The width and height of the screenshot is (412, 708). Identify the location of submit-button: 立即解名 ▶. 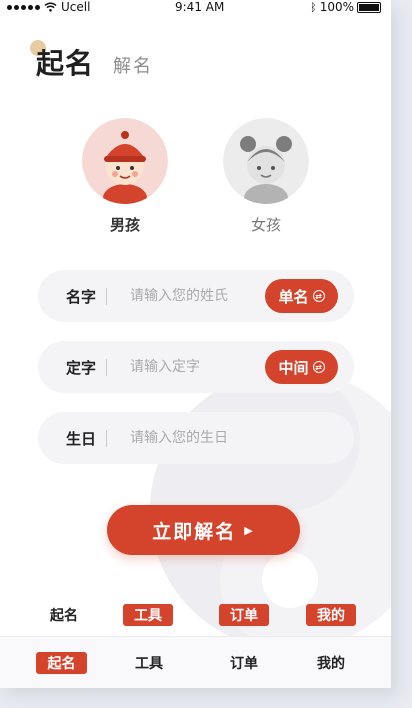
(203, 530).